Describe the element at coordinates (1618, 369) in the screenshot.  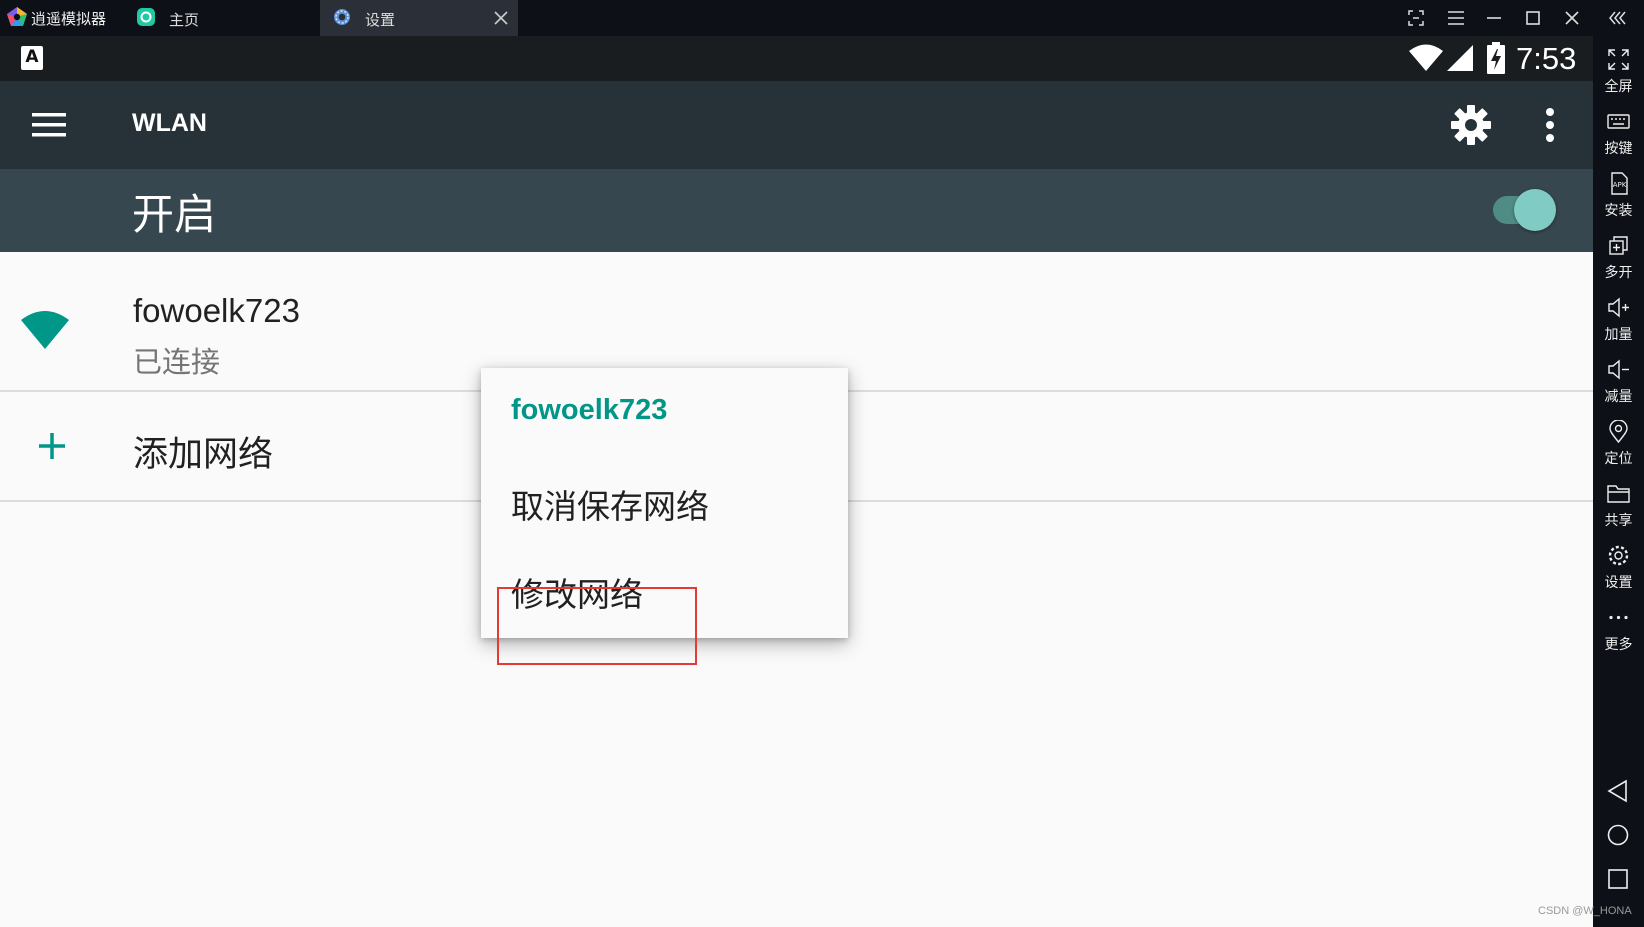
I see `volume-down-icon` at that location.